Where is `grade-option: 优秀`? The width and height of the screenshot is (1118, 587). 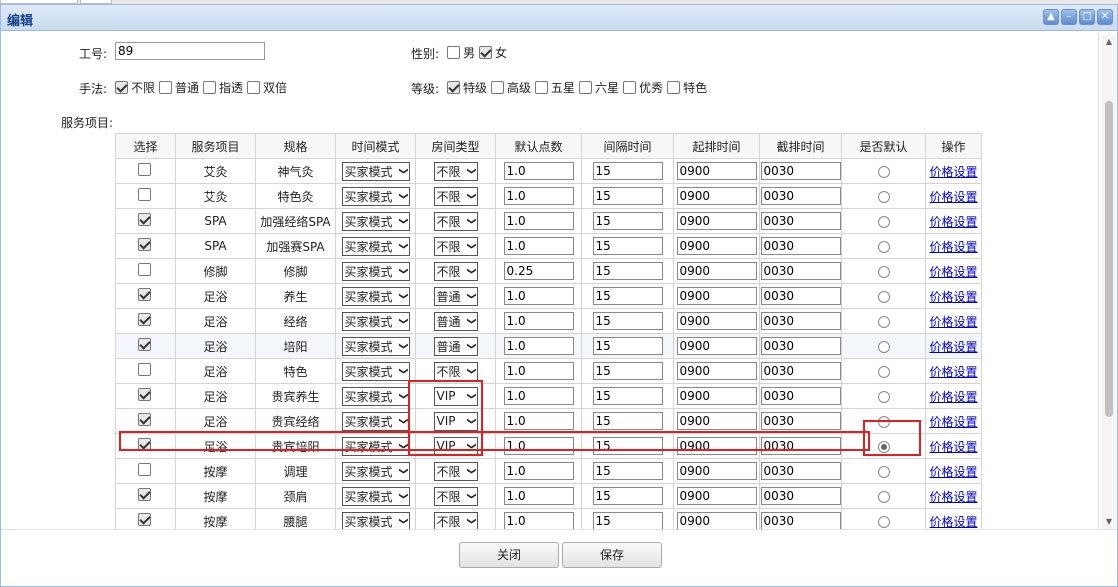
grade-option: 优秀 is located at coordinates (643, 87).